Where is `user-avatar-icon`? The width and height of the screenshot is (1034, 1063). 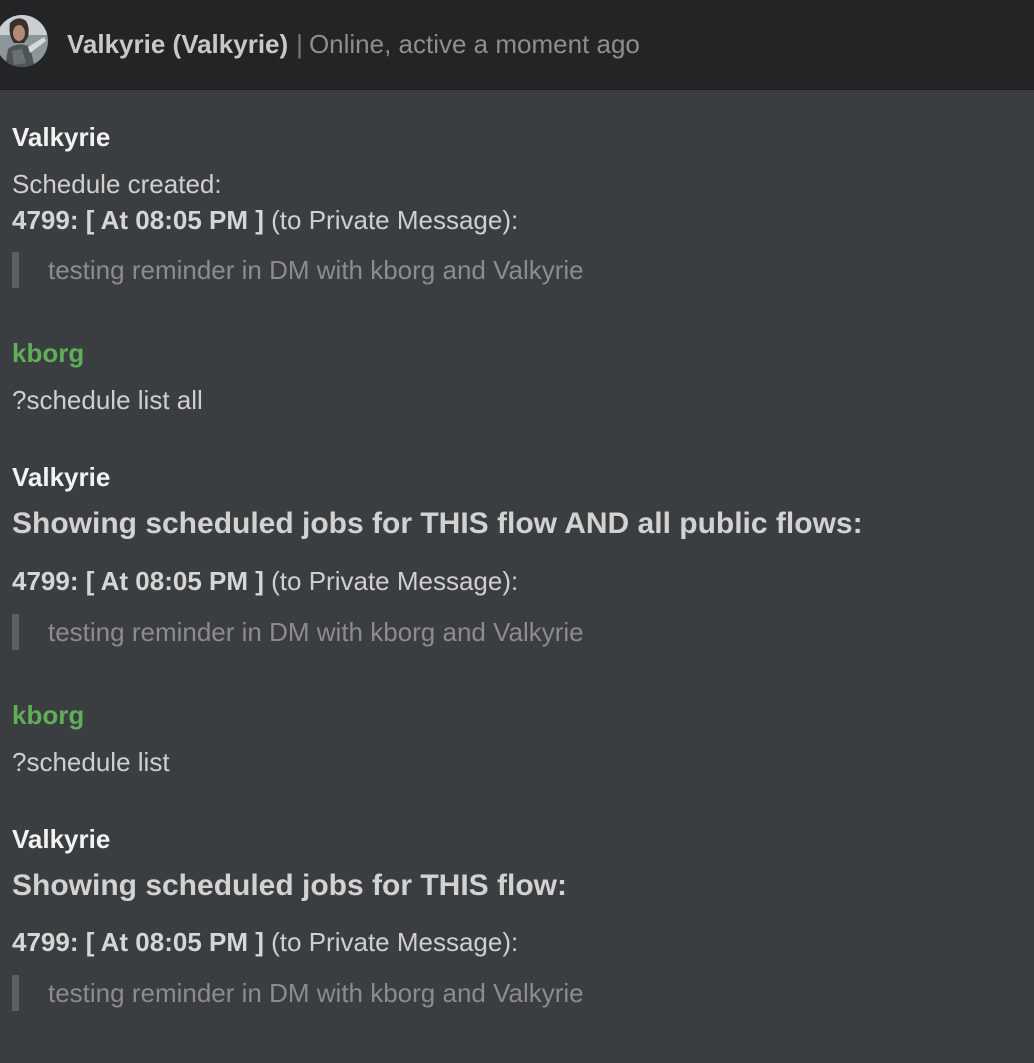 user-avatar-icon is located at coordinates (24, 41).